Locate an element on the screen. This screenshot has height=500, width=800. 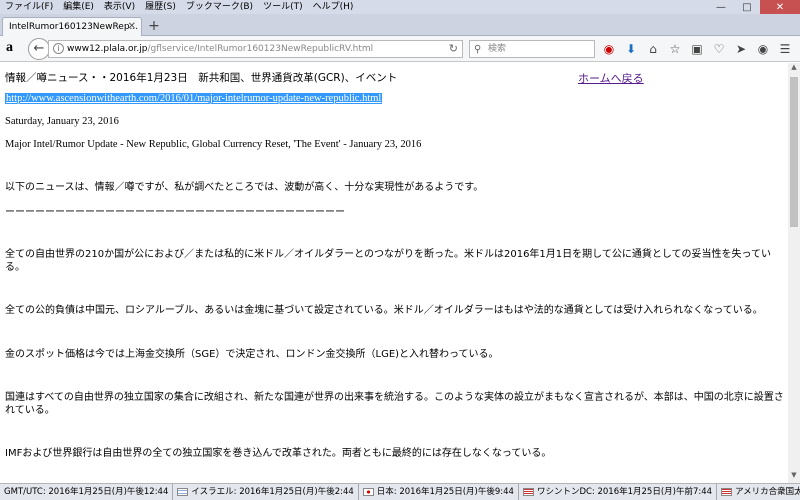
clock-israel-text: イスラエル: 2016年1月25日(月)午後2:44 is located at coordinates (272, 492).